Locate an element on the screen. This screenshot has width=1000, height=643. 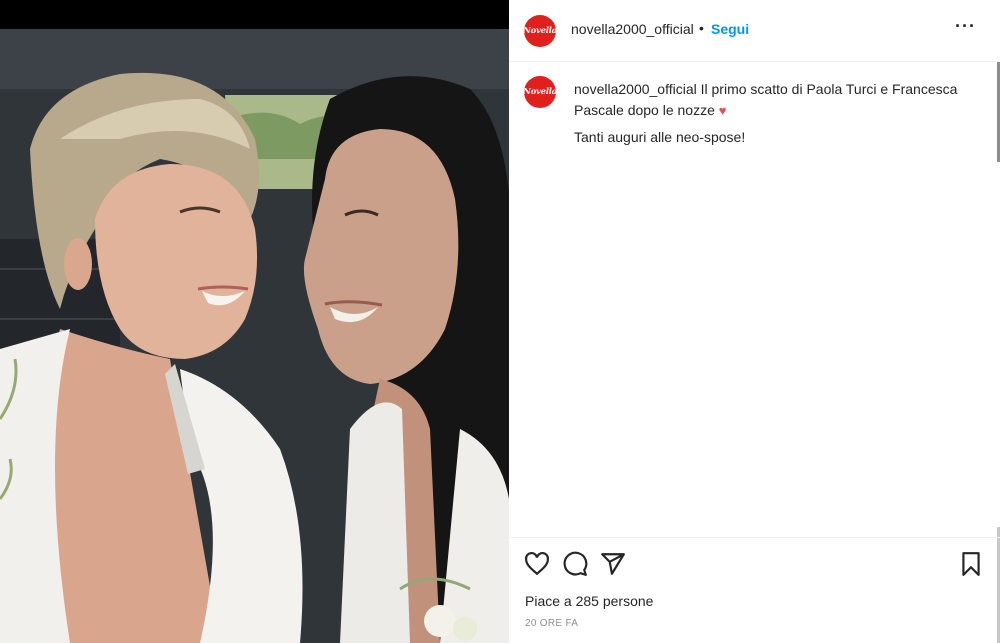
caption-avatar-logo-text: Novella is located at coordinates (540, 92).